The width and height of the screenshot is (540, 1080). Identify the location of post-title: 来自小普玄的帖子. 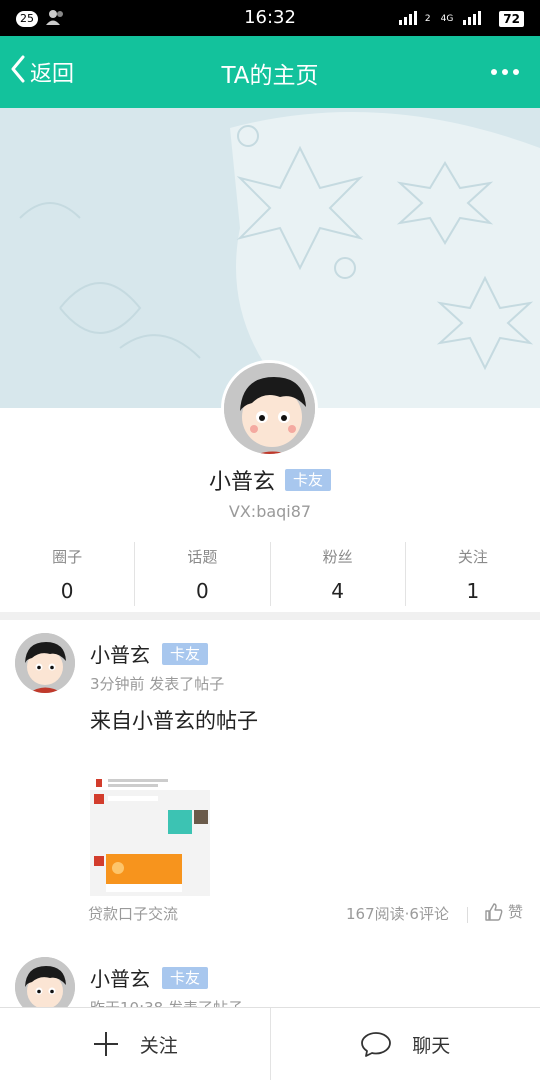
(174, 721).